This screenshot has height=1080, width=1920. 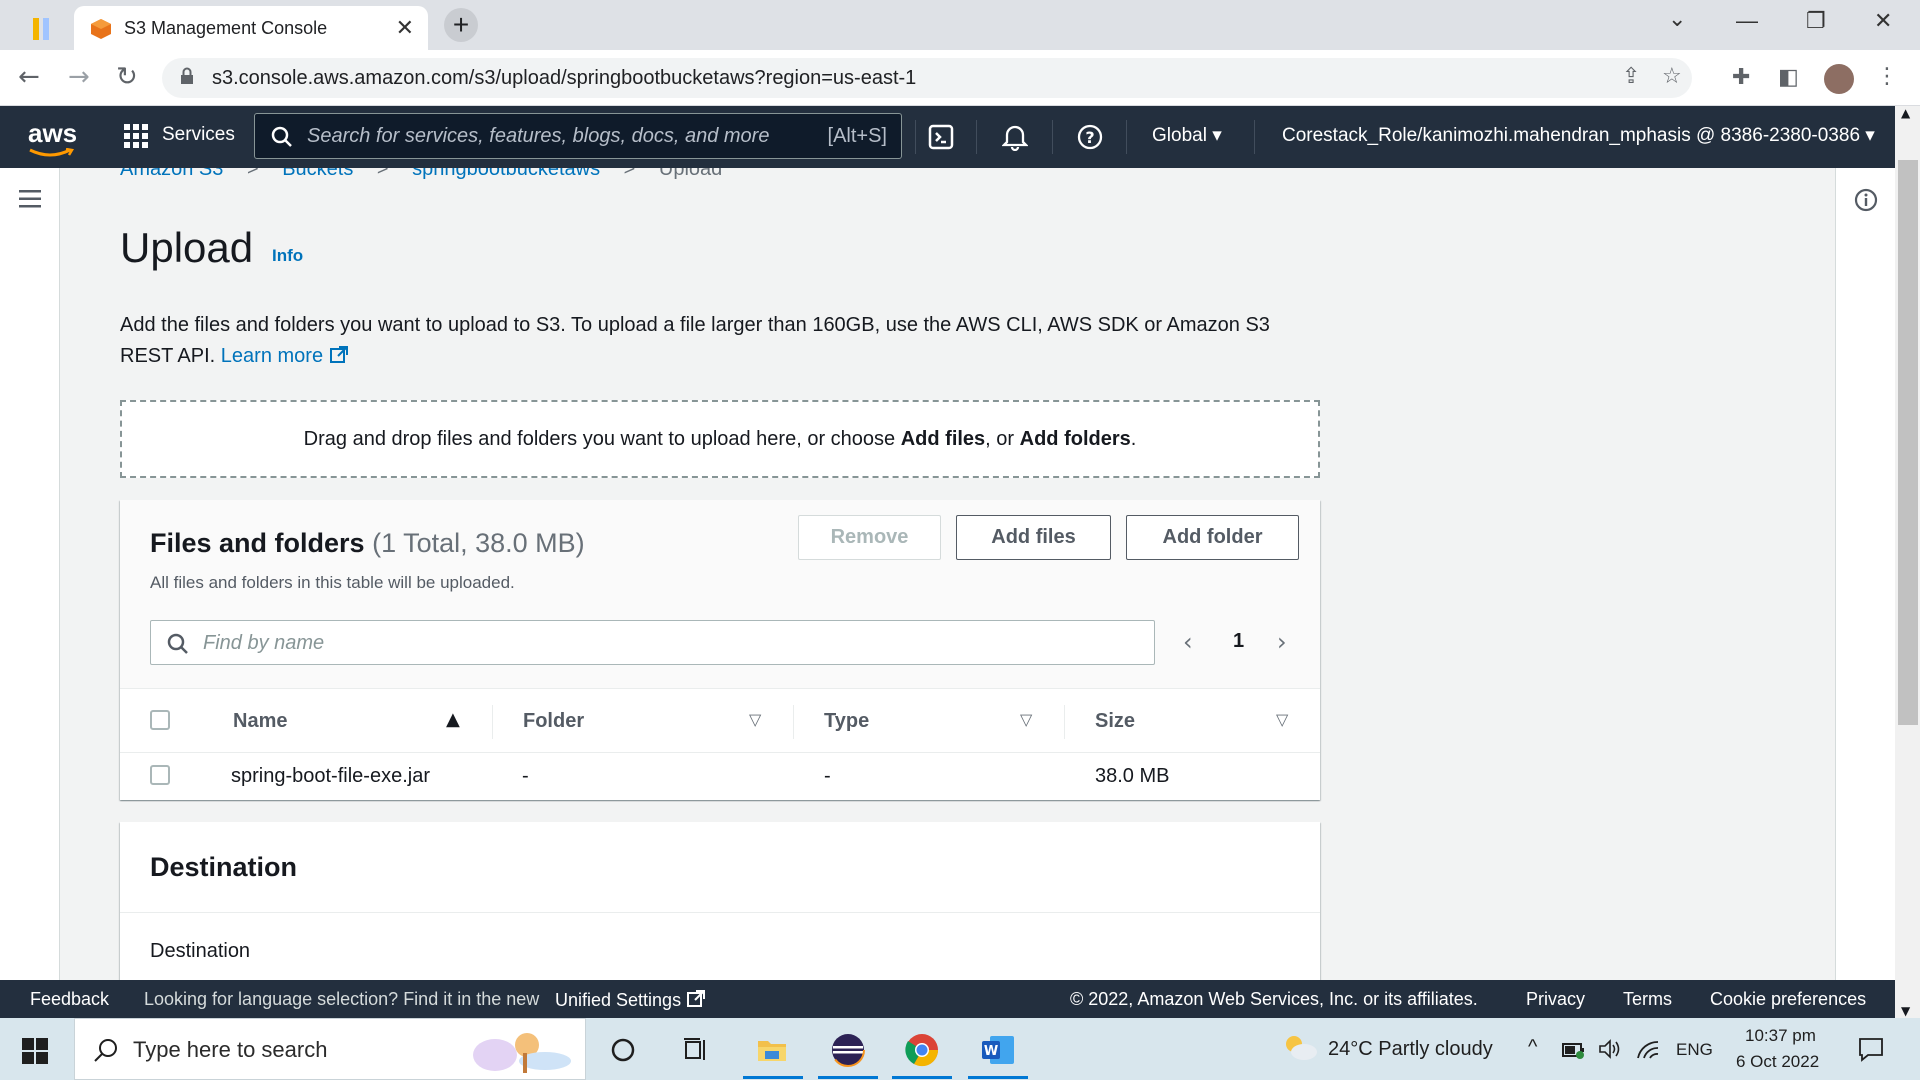 I want to click on column-folder: Folder, so click(x=553, y=721).